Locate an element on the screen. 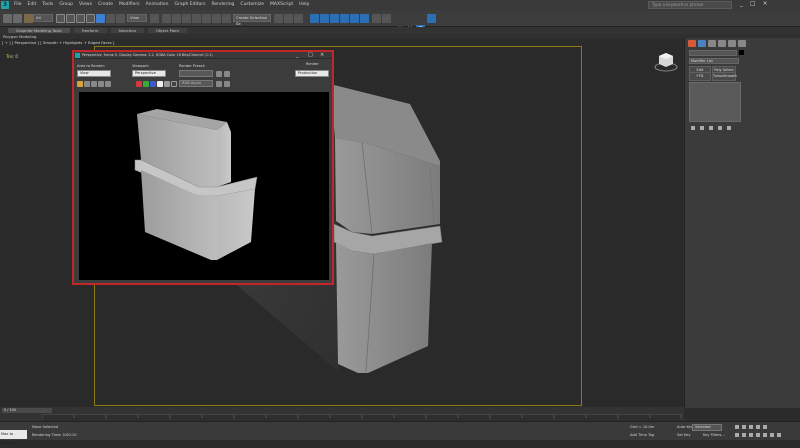 The height and width of the screenshot is (448, 800). display-tab-icon is located at coordinates (732, 43).